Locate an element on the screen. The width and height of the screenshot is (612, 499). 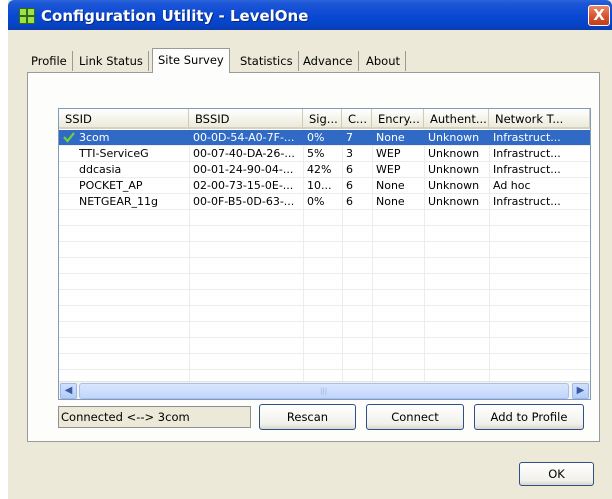
cell-signal: 42% is located at coordinates (319, 169).